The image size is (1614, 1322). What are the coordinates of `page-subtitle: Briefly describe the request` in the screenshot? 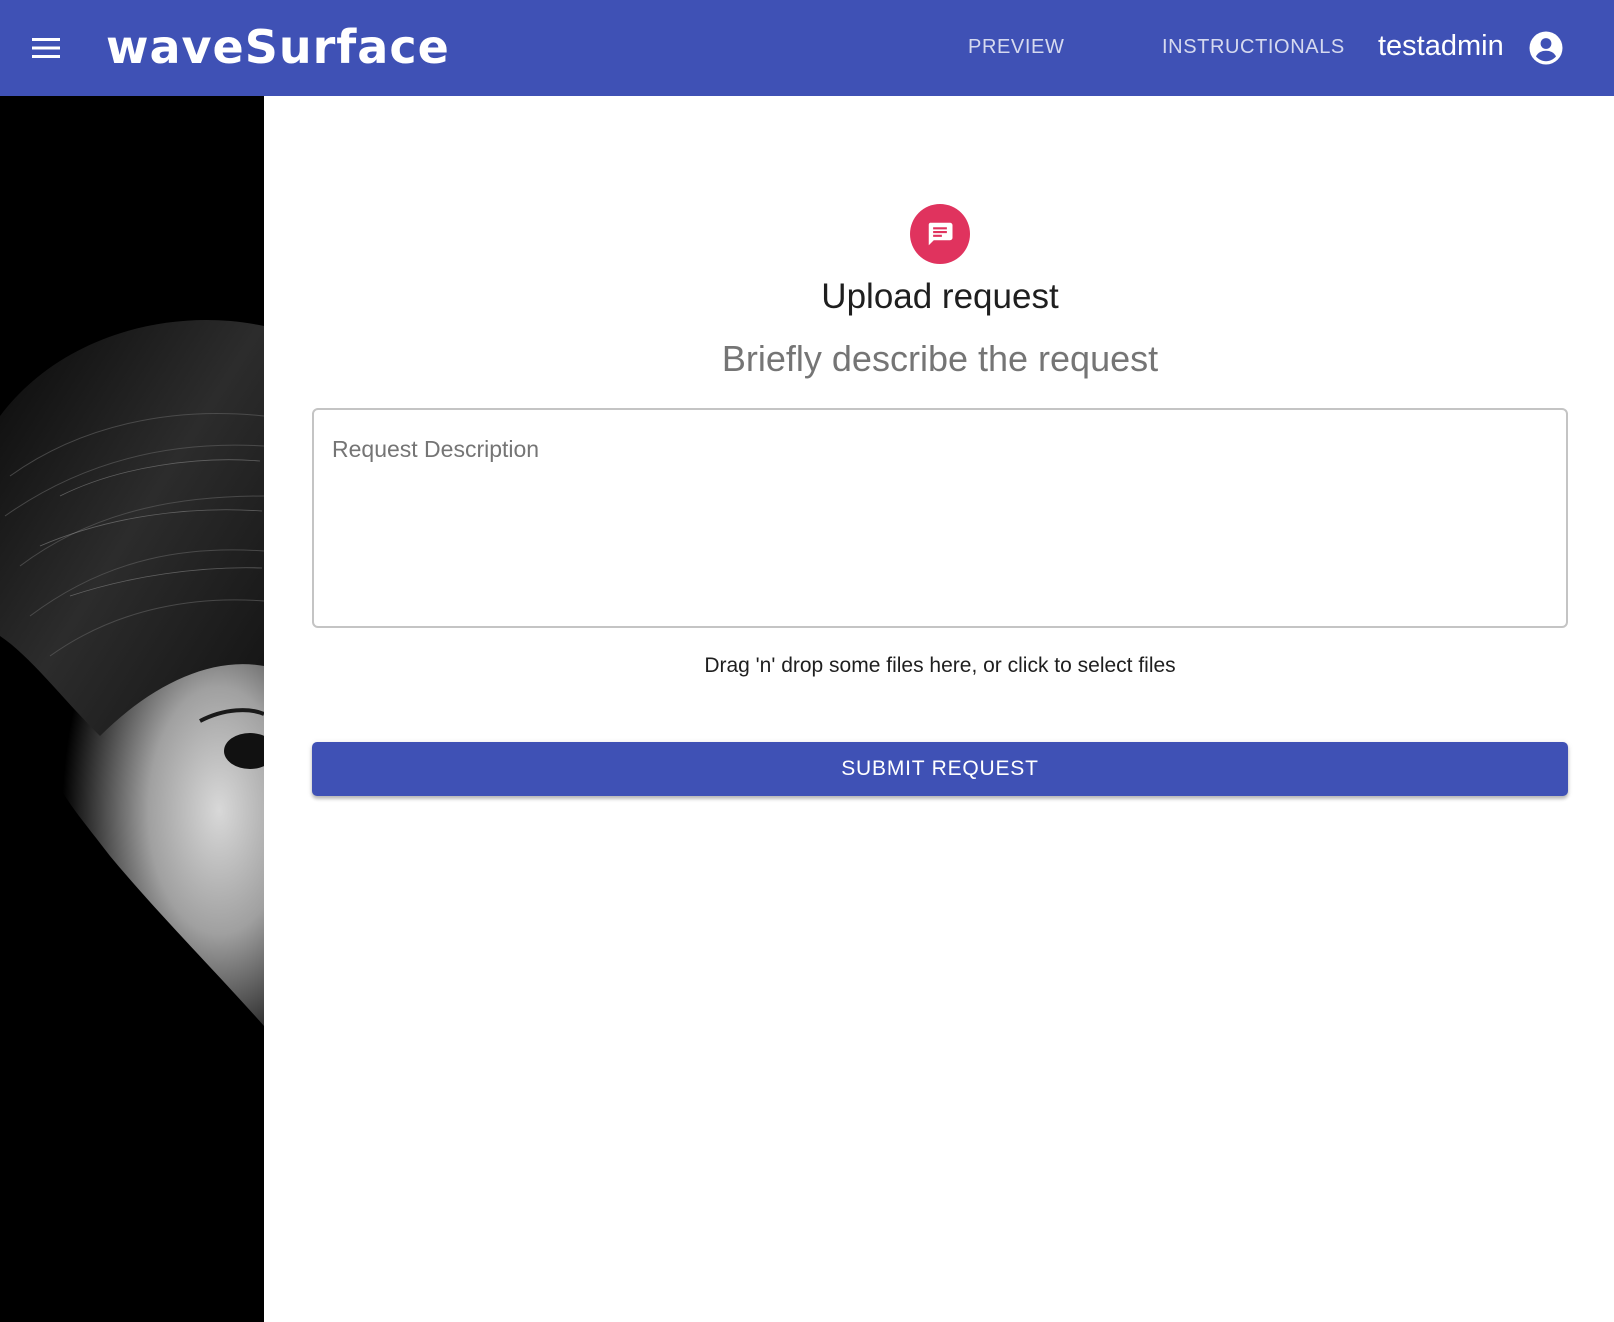 It's located at (940, 358).